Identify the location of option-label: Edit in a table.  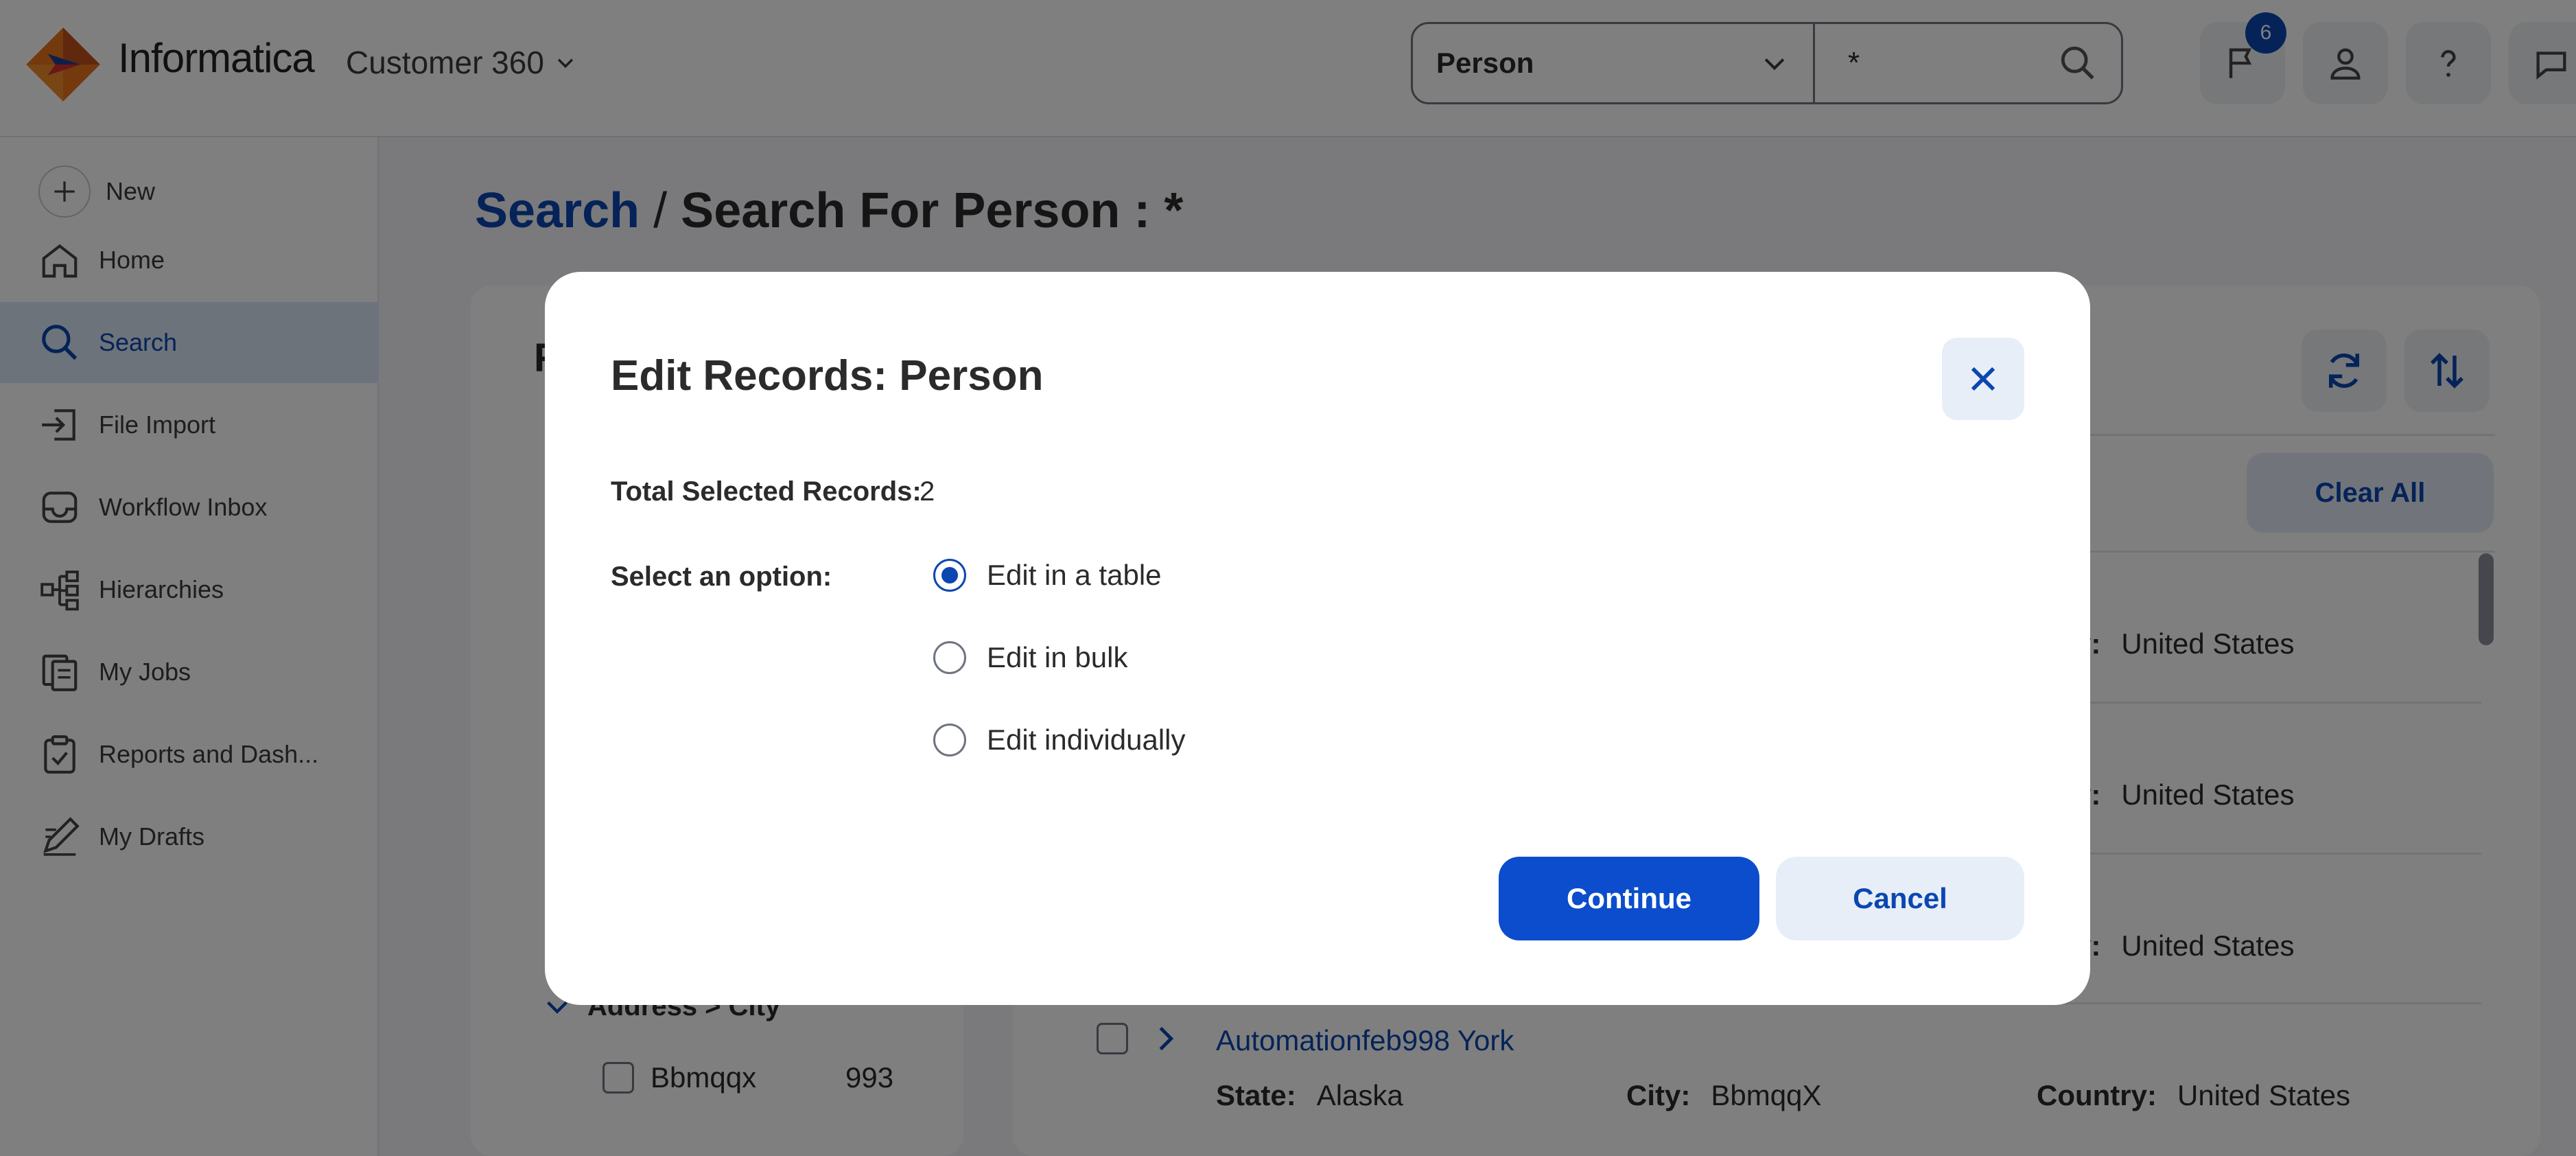
(1074, 575).